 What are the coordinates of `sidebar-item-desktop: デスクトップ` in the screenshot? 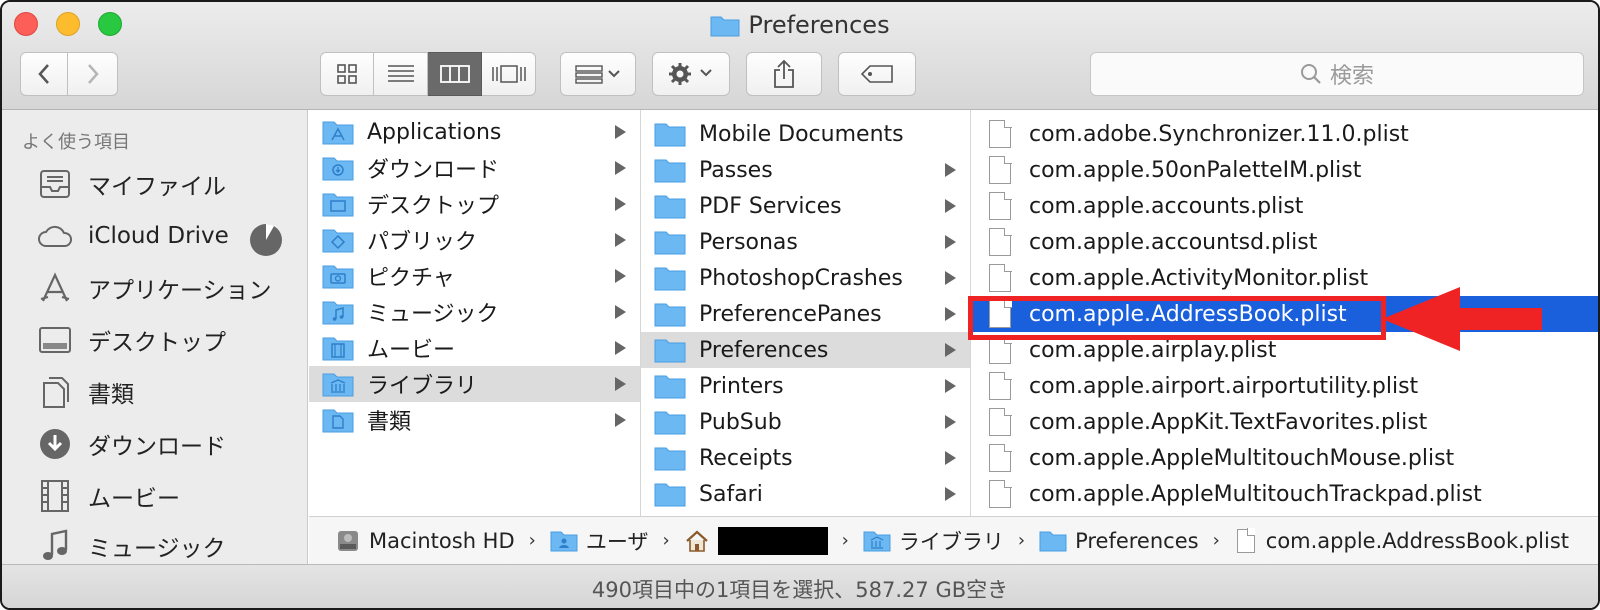 It's located at (131, 340).